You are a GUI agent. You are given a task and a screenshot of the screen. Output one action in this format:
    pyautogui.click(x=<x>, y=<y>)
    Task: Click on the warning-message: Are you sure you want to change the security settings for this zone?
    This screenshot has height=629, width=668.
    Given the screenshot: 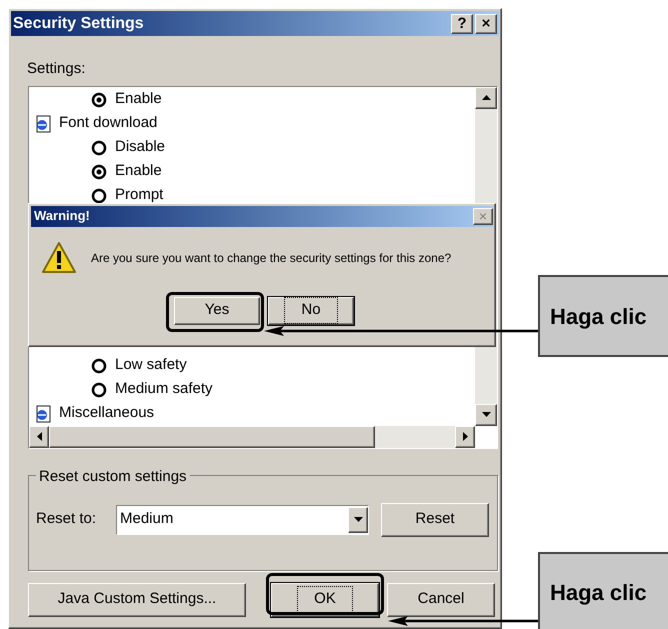 What is the action you would take?
    pyautogui.click(x=271, y=258)
    